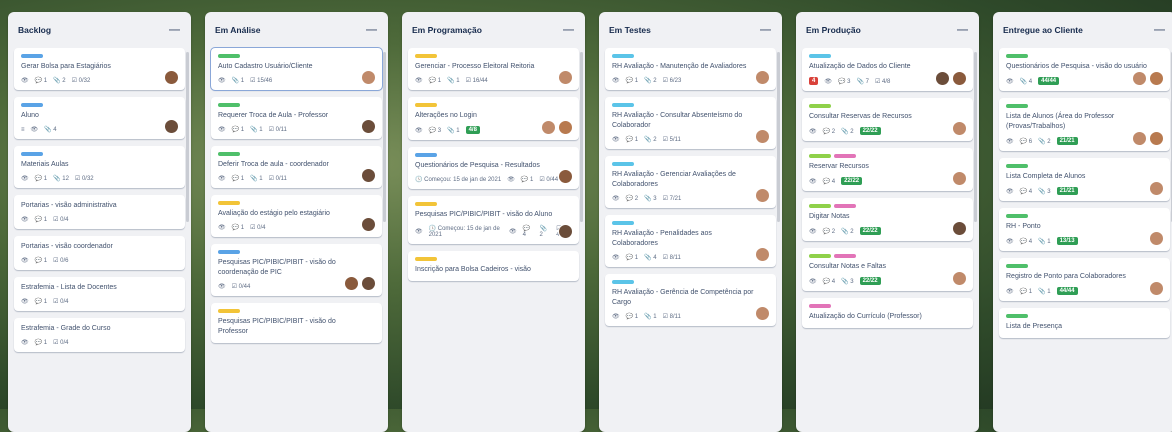 Image resolution: width=1172 pixels, height=432 pixels. Describe the element at coordinates (99, 253) in the screenshot. I see `card: Portarias - visão coordenador 👁 💬 1 ☑ 0/6` at that location.